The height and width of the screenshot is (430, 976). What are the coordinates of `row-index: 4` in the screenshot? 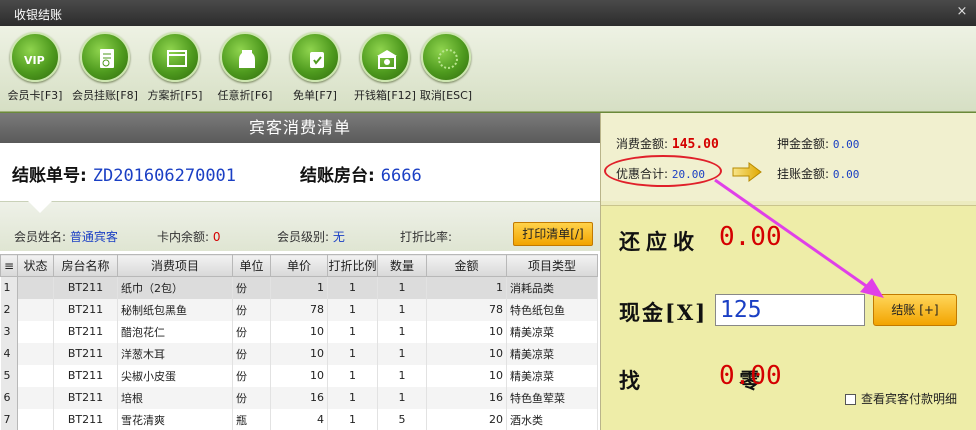 It's located at (9, 353).